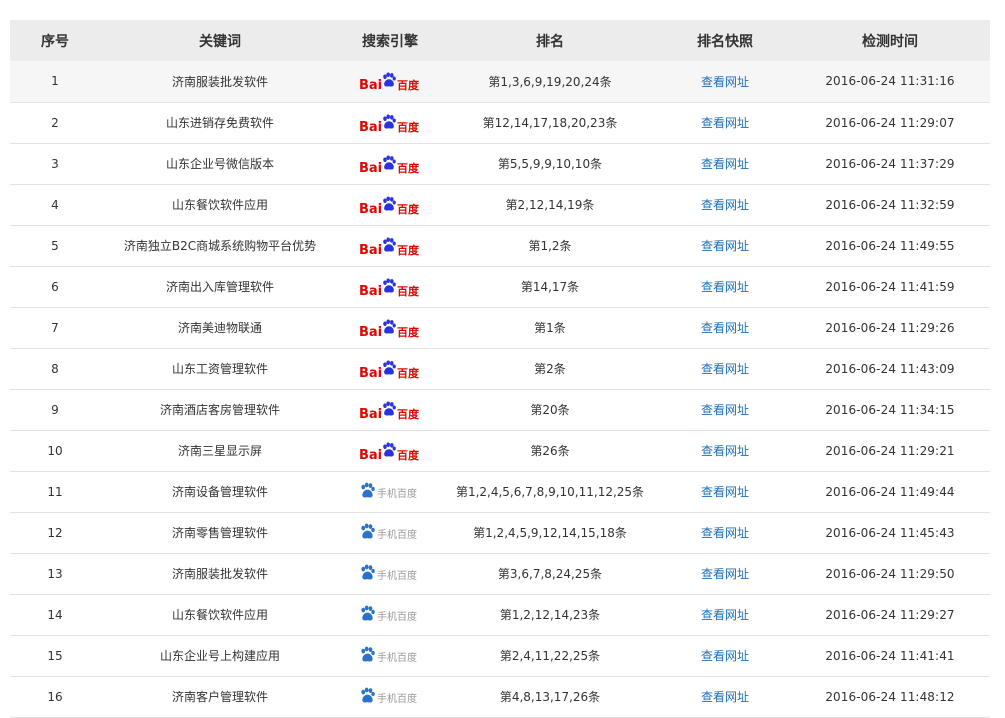  Describe the element at coordinates (219, 123) in the screenshot. I see `row-keyword: 山东进销存免费软件` at that location.